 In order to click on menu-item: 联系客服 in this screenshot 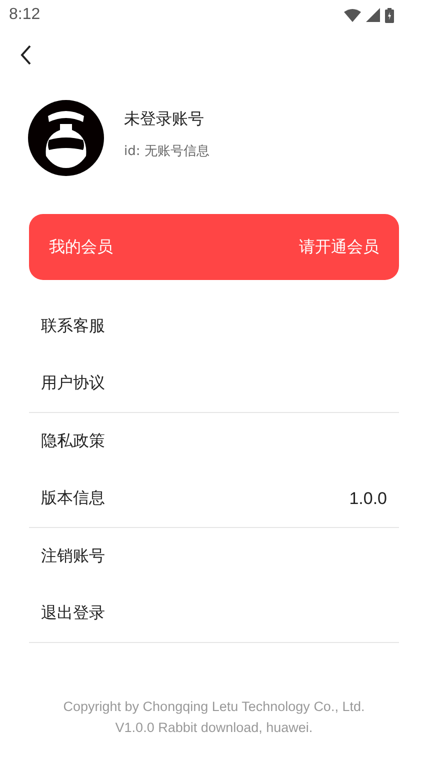, I will do `click(214, 326)`.